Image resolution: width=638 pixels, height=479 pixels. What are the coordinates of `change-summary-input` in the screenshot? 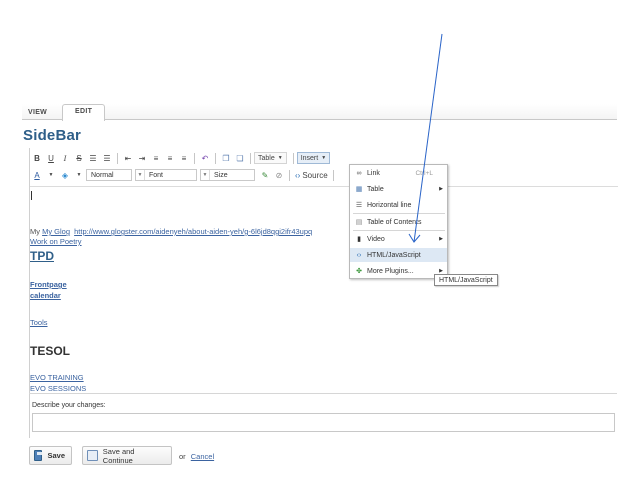 It's located at (323, 422).